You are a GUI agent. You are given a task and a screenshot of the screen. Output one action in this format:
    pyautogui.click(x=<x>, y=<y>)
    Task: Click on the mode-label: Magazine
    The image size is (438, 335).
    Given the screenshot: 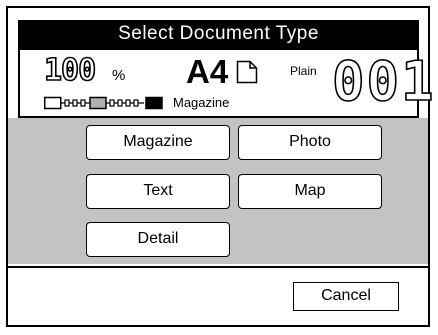 What is the action you would take?
    pyautogui.click(x=201, y=102)
    